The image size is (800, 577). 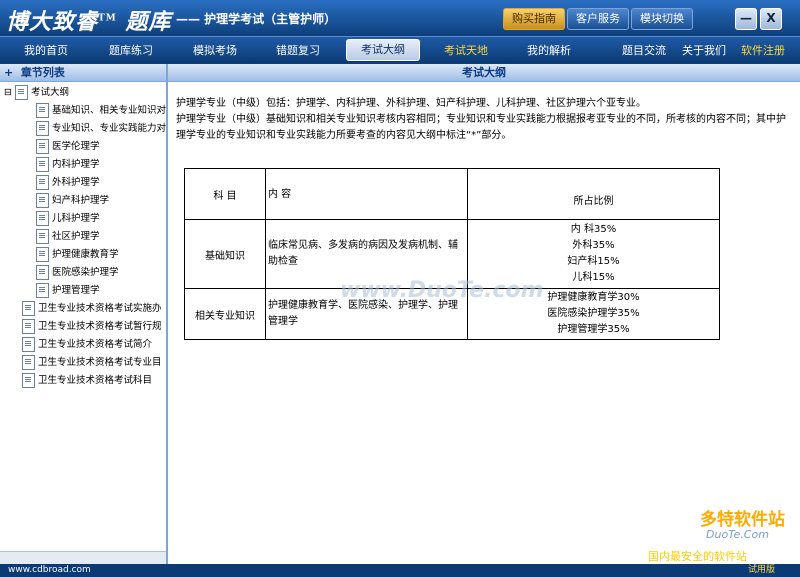 I want to click on tree-item: 妇产科护理学, so click(x=72, y=201).